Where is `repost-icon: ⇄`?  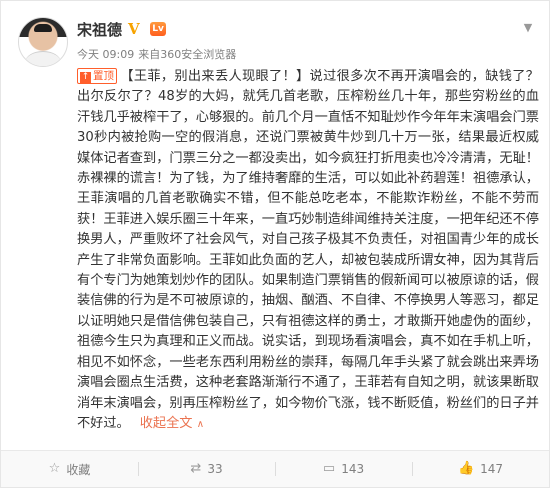
repost-icon: ⇄ is located at coordinates (196, 468).